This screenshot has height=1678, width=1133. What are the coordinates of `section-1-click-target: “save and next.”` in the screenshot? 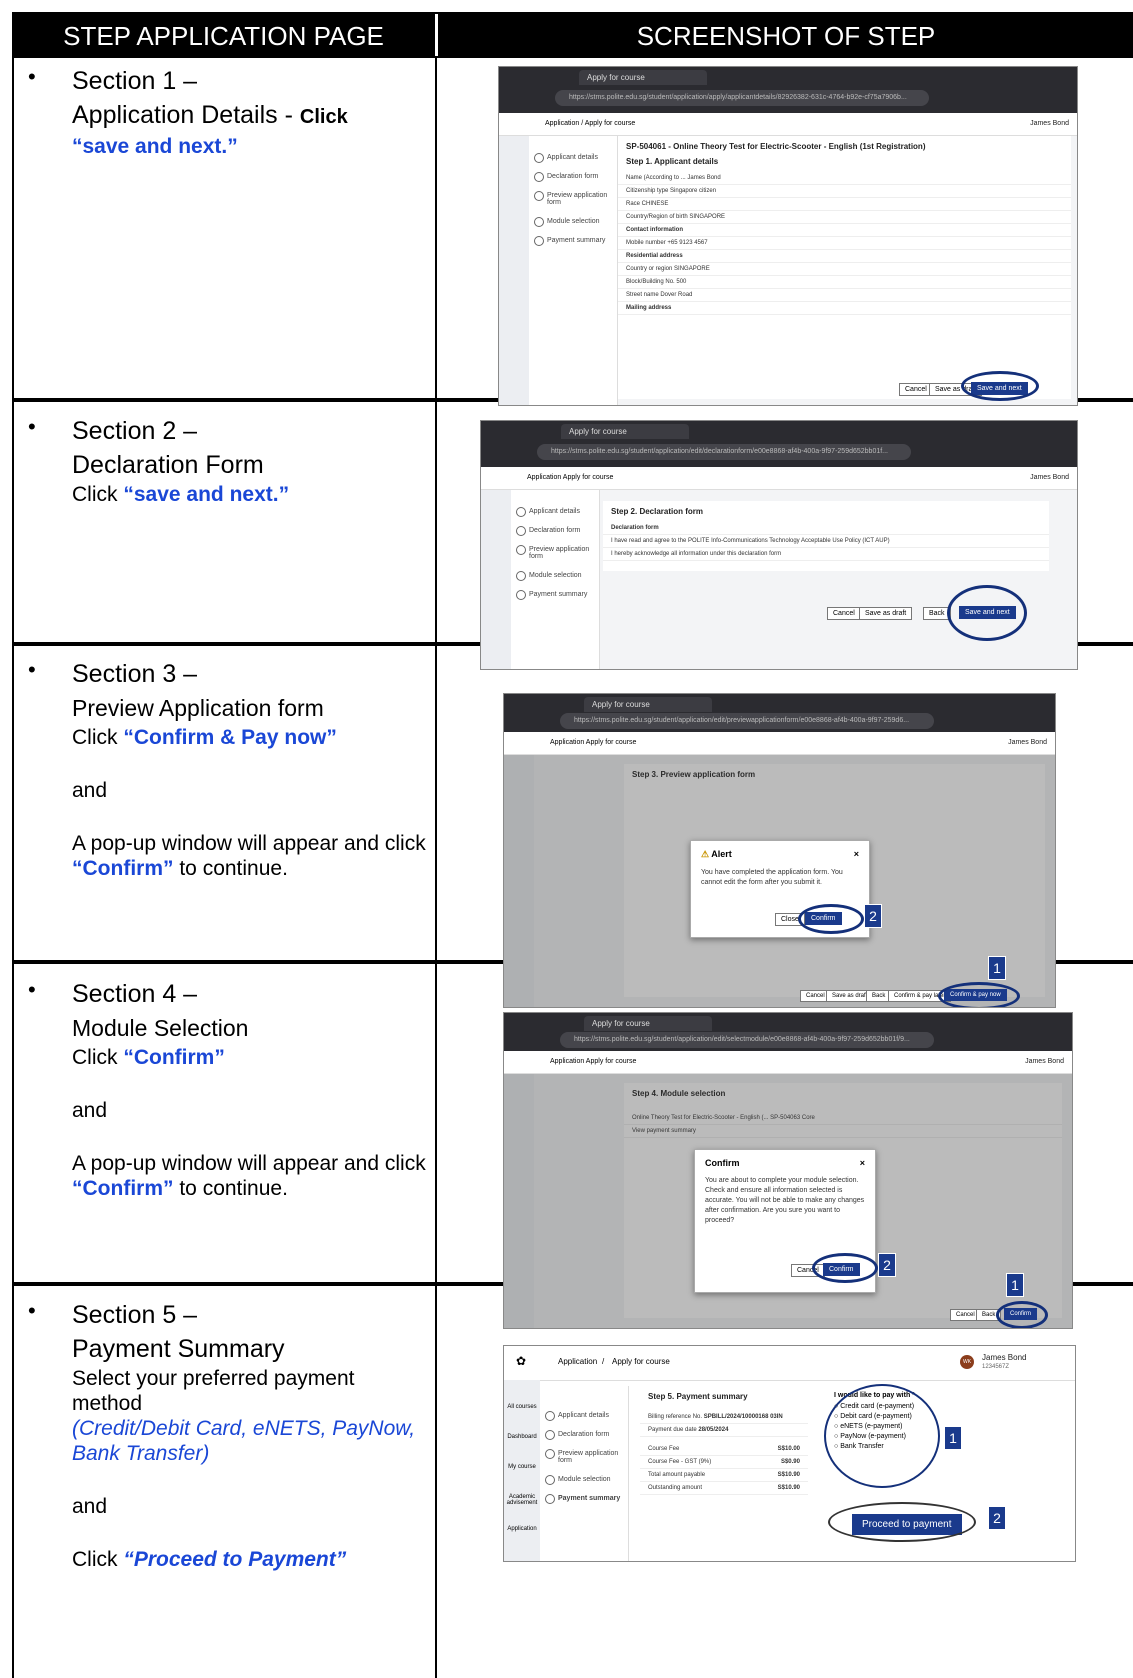 It's located at (155, 146).